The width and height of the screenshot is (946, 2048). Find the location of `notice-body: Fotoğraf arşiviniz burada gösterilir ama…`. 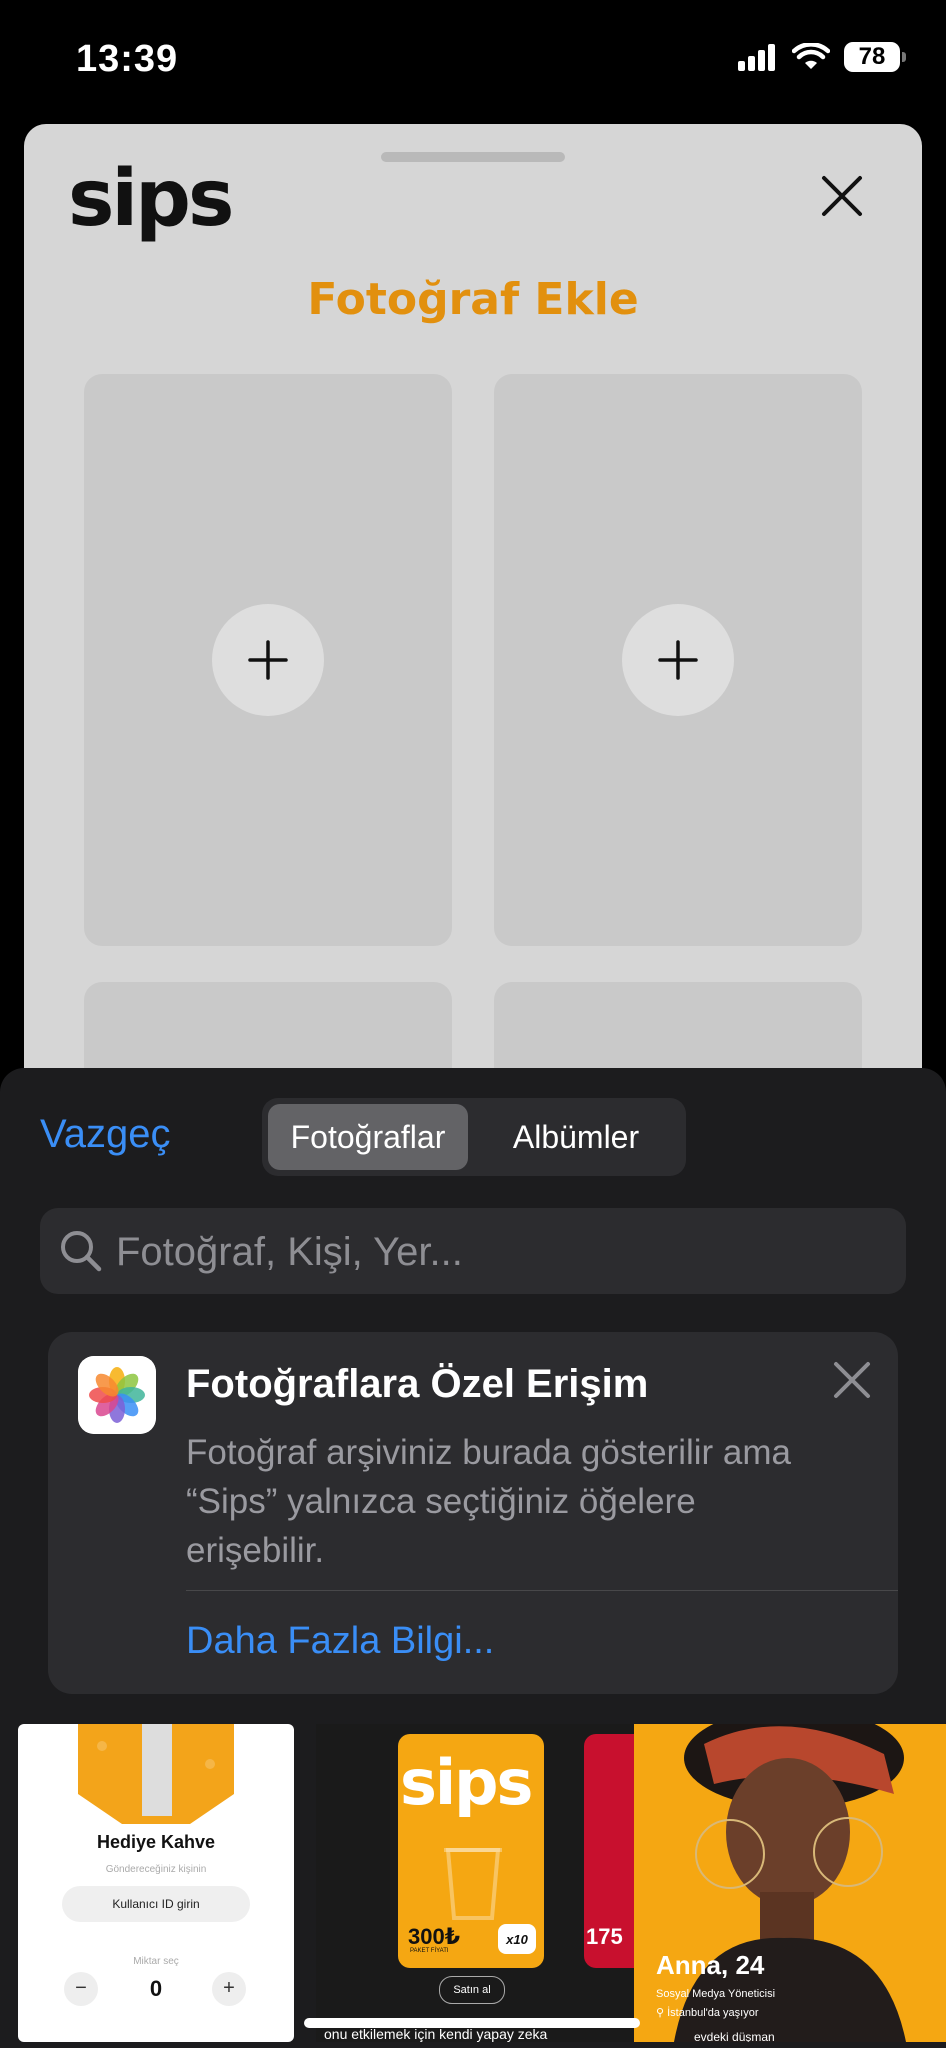

notice-body: Fotoğraf arşiviniz burada gösterilir ama… is located at coordinates (488, 1501).